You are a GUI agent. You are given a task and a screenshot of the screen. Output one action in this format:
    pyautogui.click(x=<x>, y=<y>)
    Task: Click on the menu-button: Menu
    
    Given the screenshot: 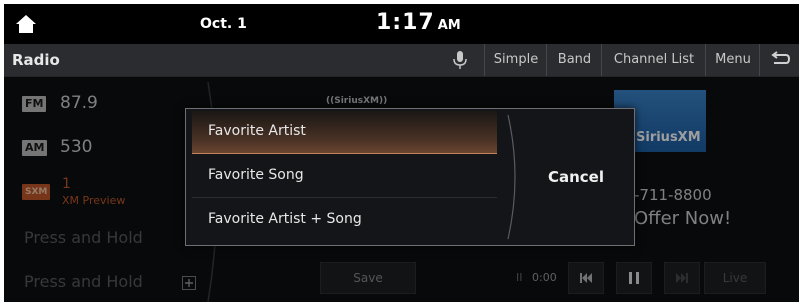 What is the action you would take?
    pyautogui.click(x=732, y=60)
    